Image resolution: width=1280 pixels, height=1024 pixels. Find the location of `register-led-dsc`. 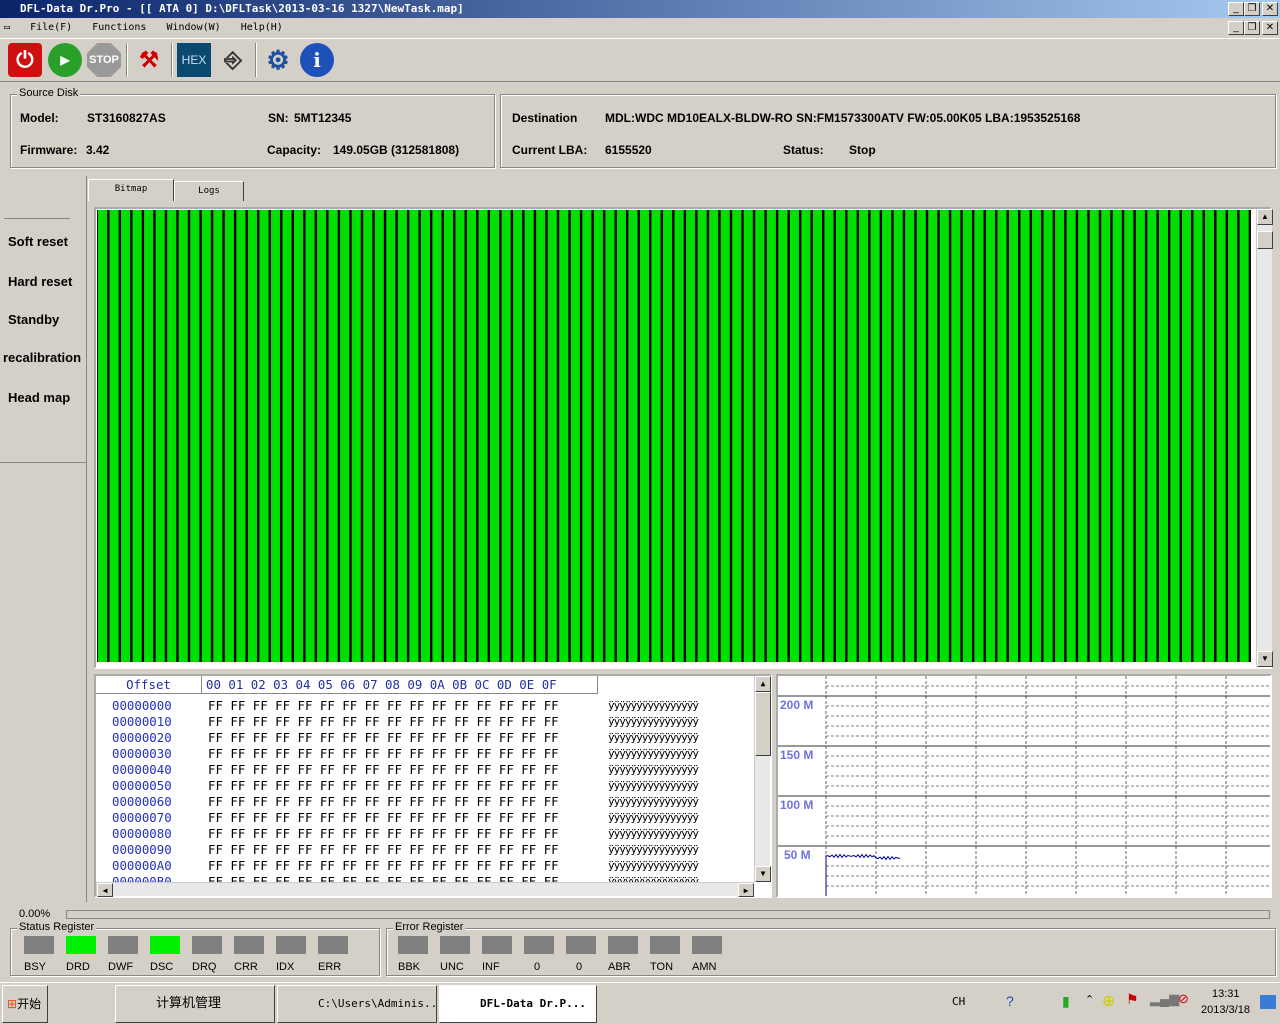

register-led-dsc is located at coordinates (165, 945).